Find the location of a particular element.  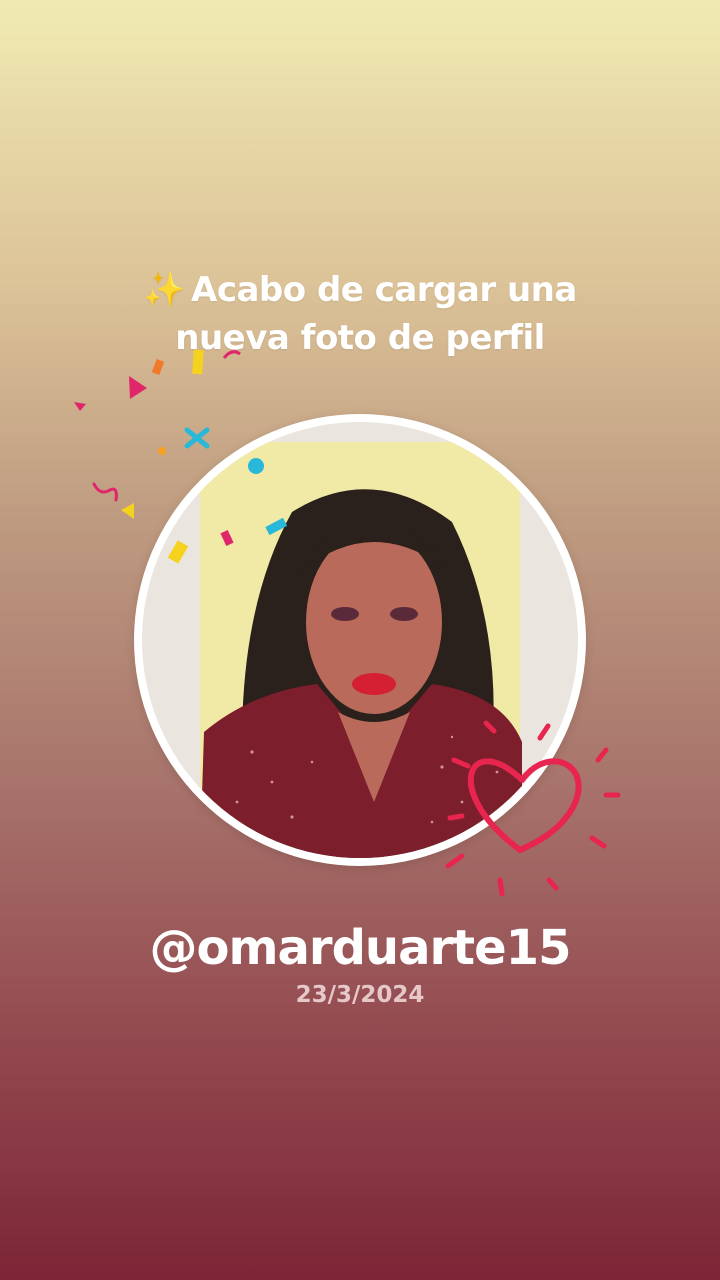

headline-text-1: Acabo de cargar una is located at coordinates (384, 290).